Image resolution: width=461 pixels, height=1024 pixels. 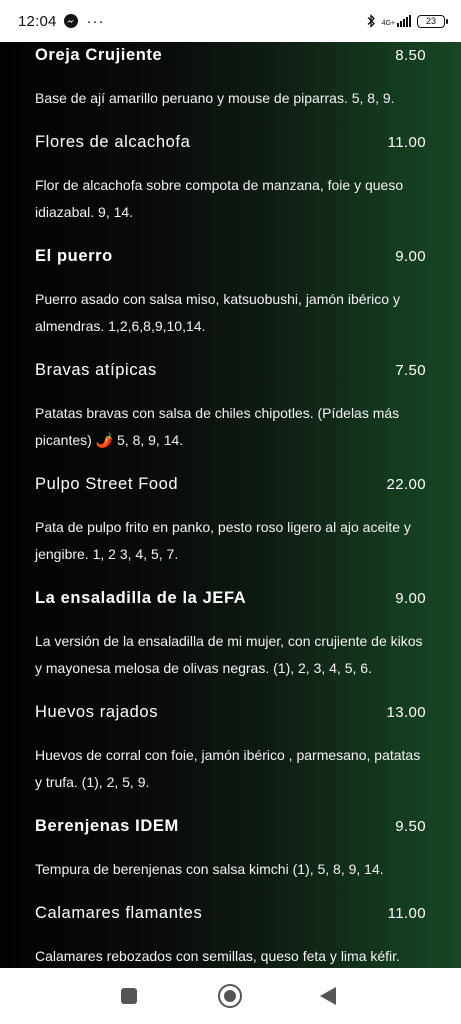 What do you see at coordinates (404, 21) in the screenshot?
I see `signal-icon` at bounding box center [404, 21].